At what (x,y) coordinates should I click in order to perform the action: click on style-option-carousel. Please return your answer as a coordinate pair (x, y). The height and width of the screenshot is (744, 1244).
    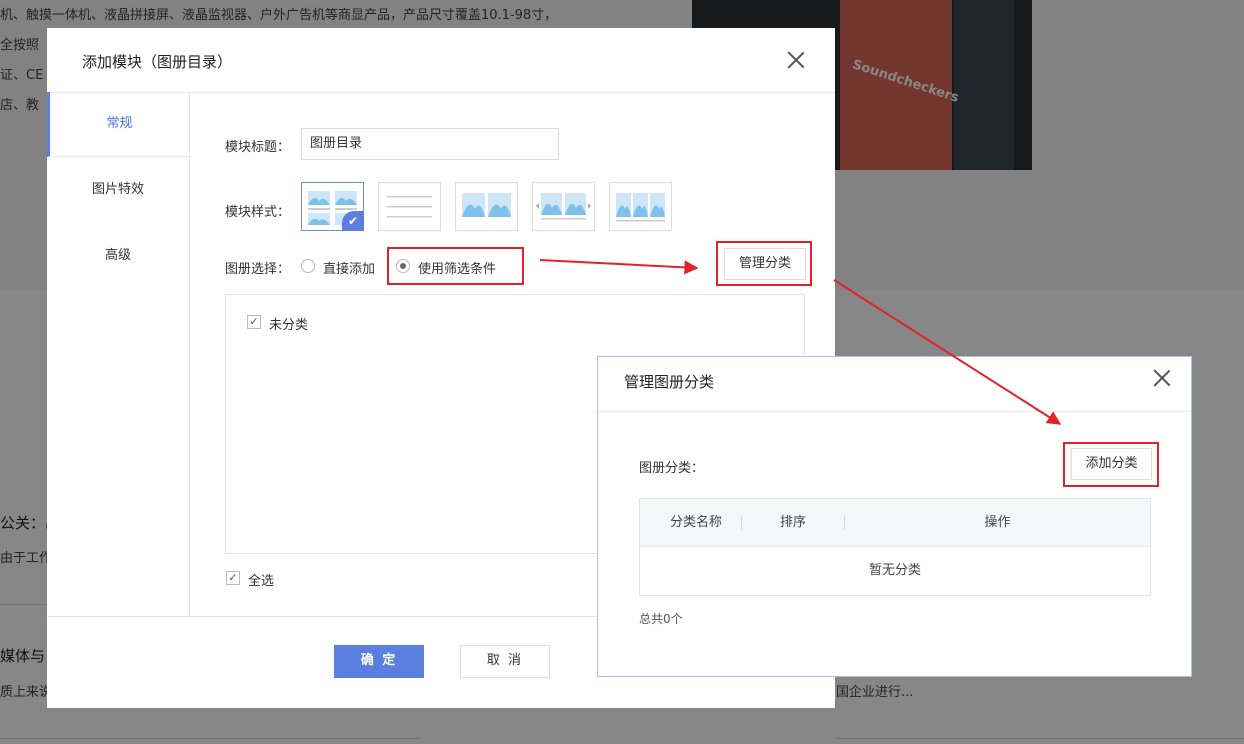
    Looking at the image, I should click on (563, 206).